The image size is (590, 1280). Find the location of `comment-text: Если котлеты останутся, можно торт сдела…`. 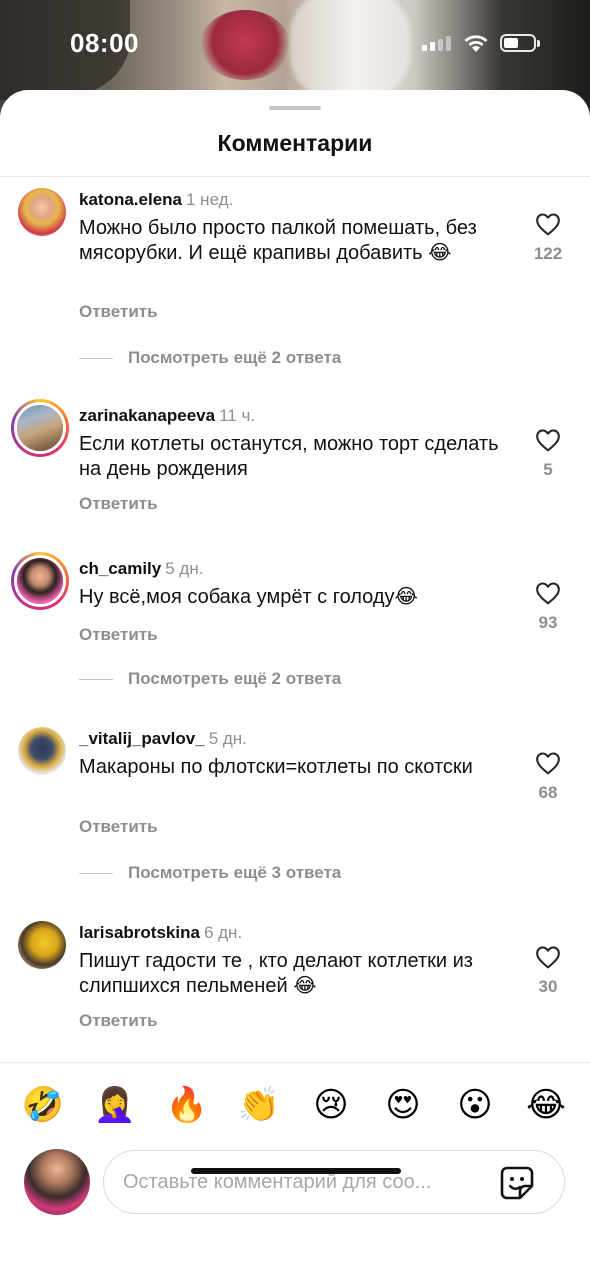

comment-text: Если котлеты останутся, можно торт сдела… is located at coordinates (289, 456).